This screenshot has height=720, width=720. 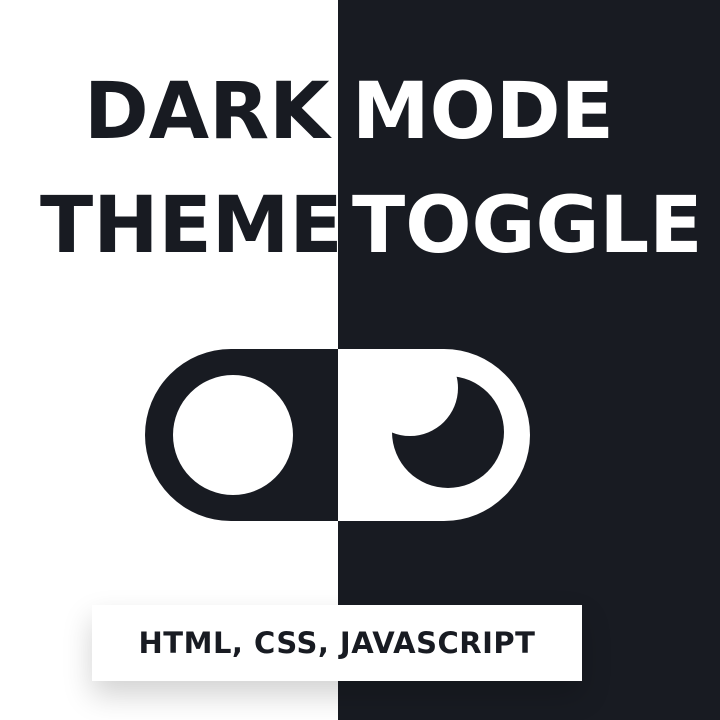 I want to click on badge-text: HTML, CSS, JAVASCRIPT, so click(x=337, y=643).